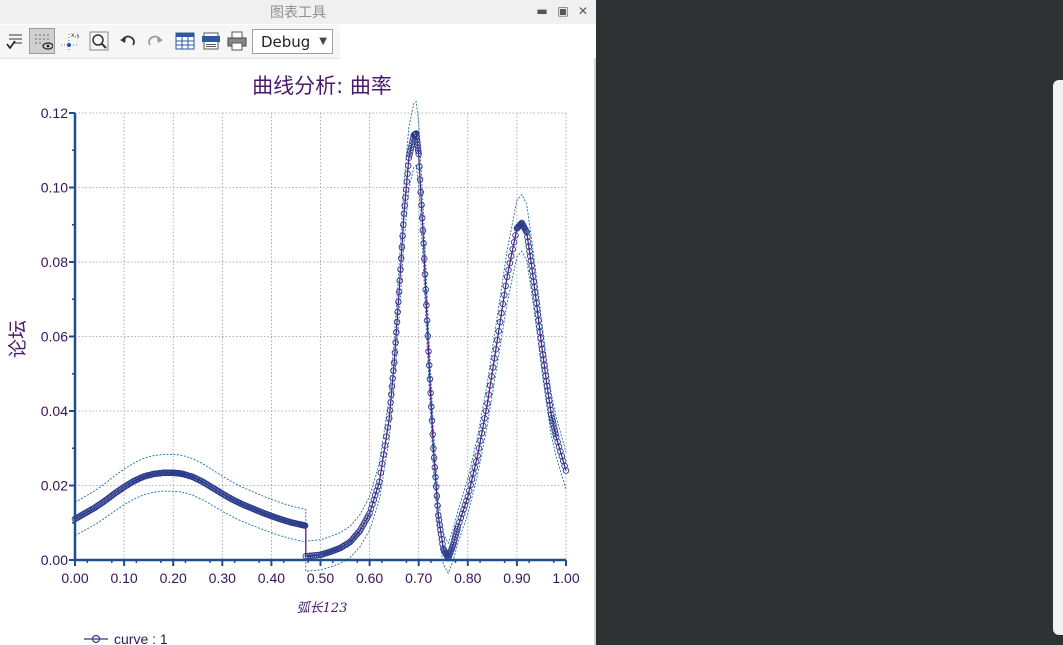  I want to click on list-check-button, so click(15, 41).